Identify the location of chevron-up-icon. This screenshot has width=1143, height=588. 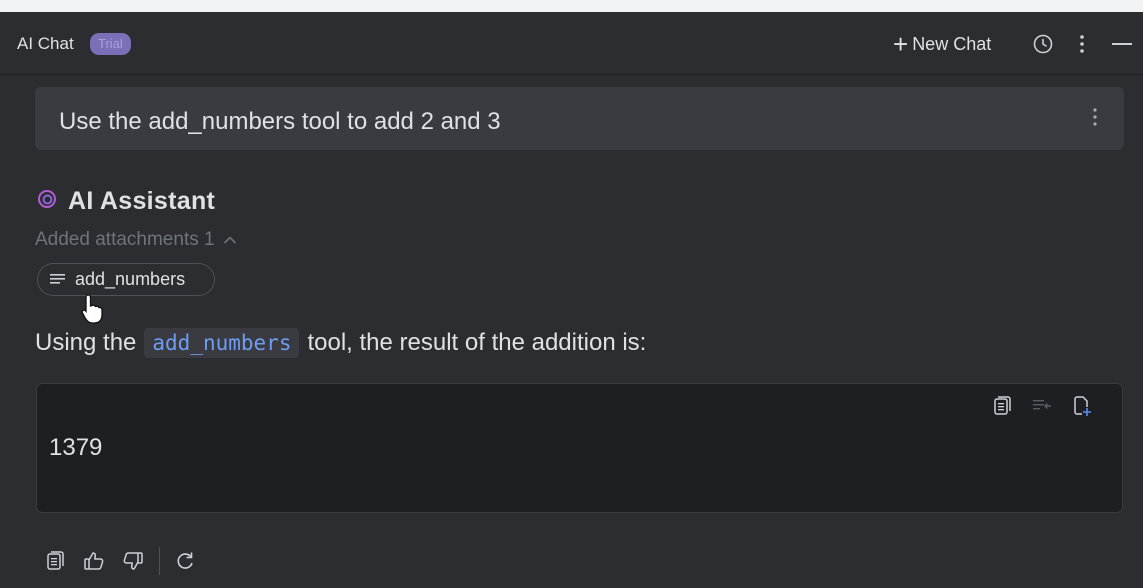
(230, 240).